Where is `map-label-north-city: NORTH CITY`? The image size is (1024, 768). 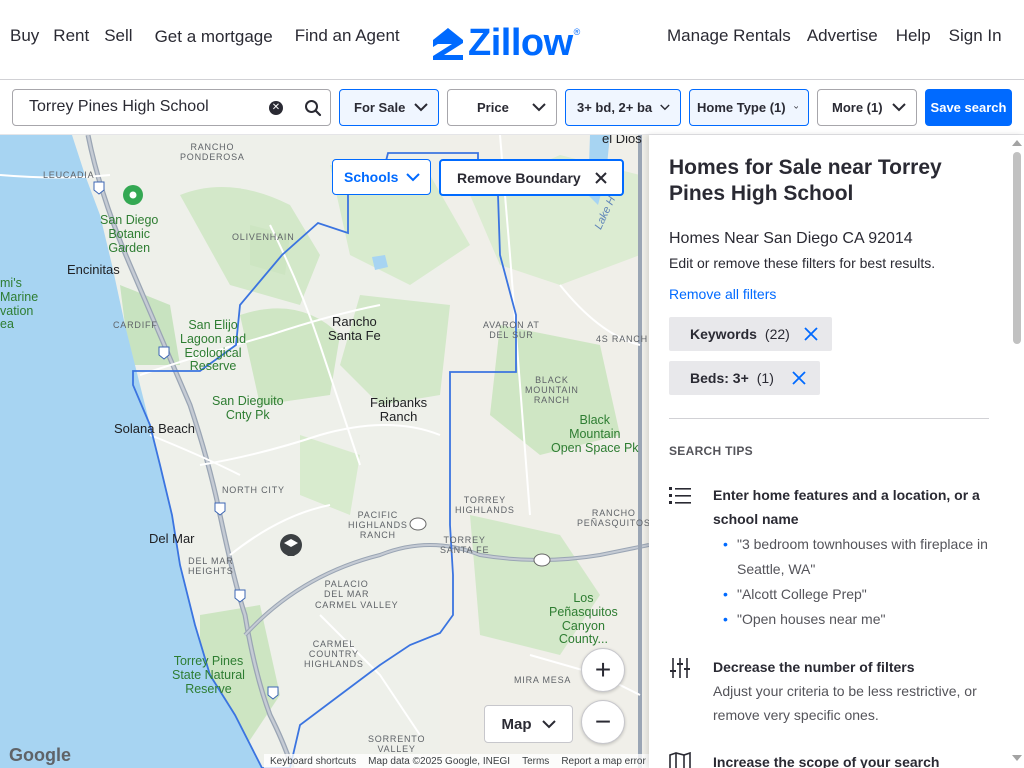 map-label-north-city: NORTH CITY is located at coordinates (253, 490).